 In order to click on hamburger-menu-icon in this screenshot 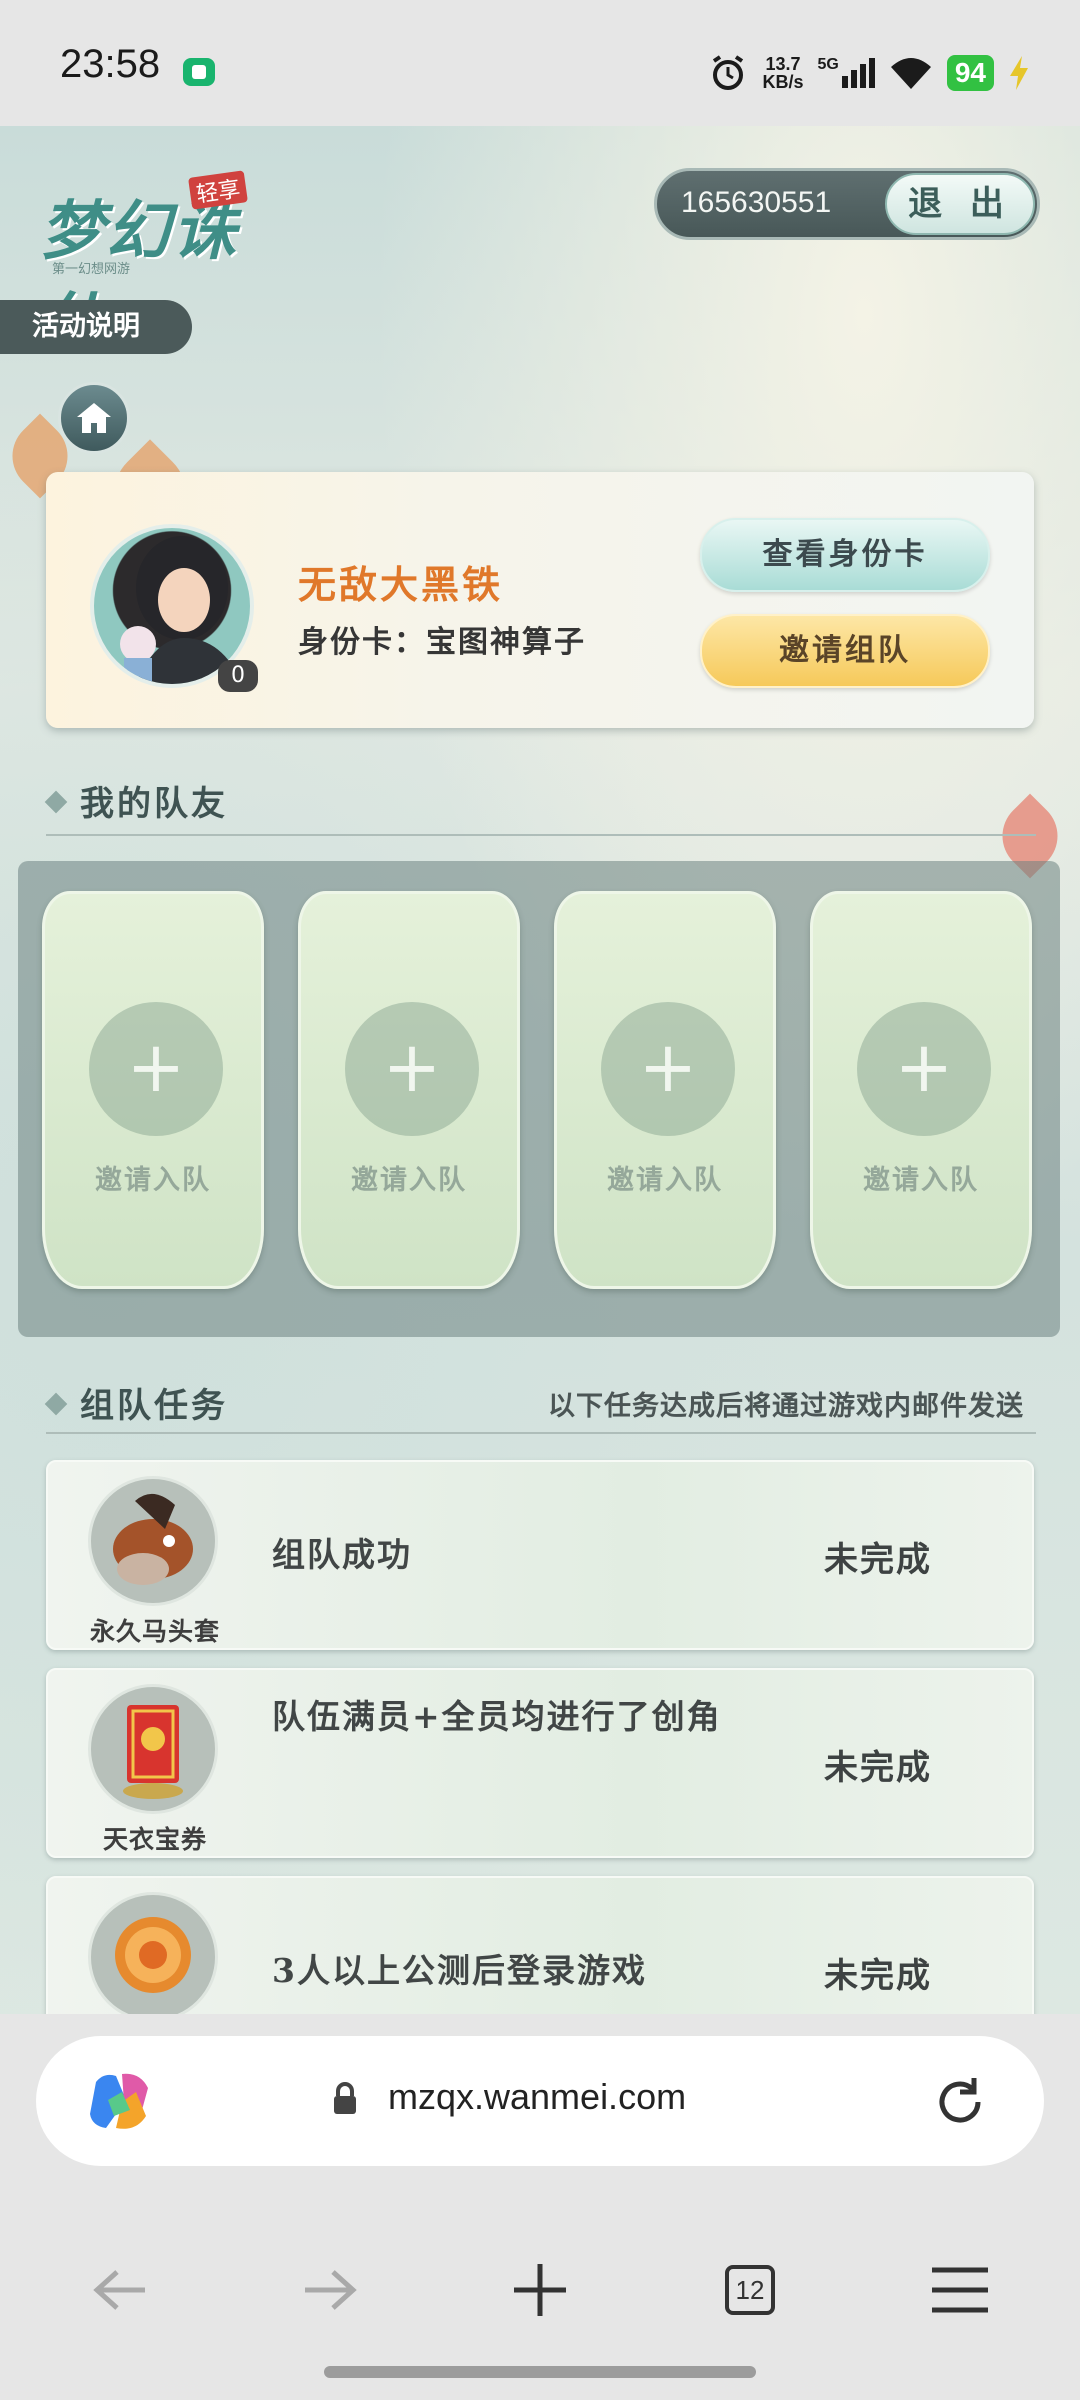, I will do `click(960, 2290)`.